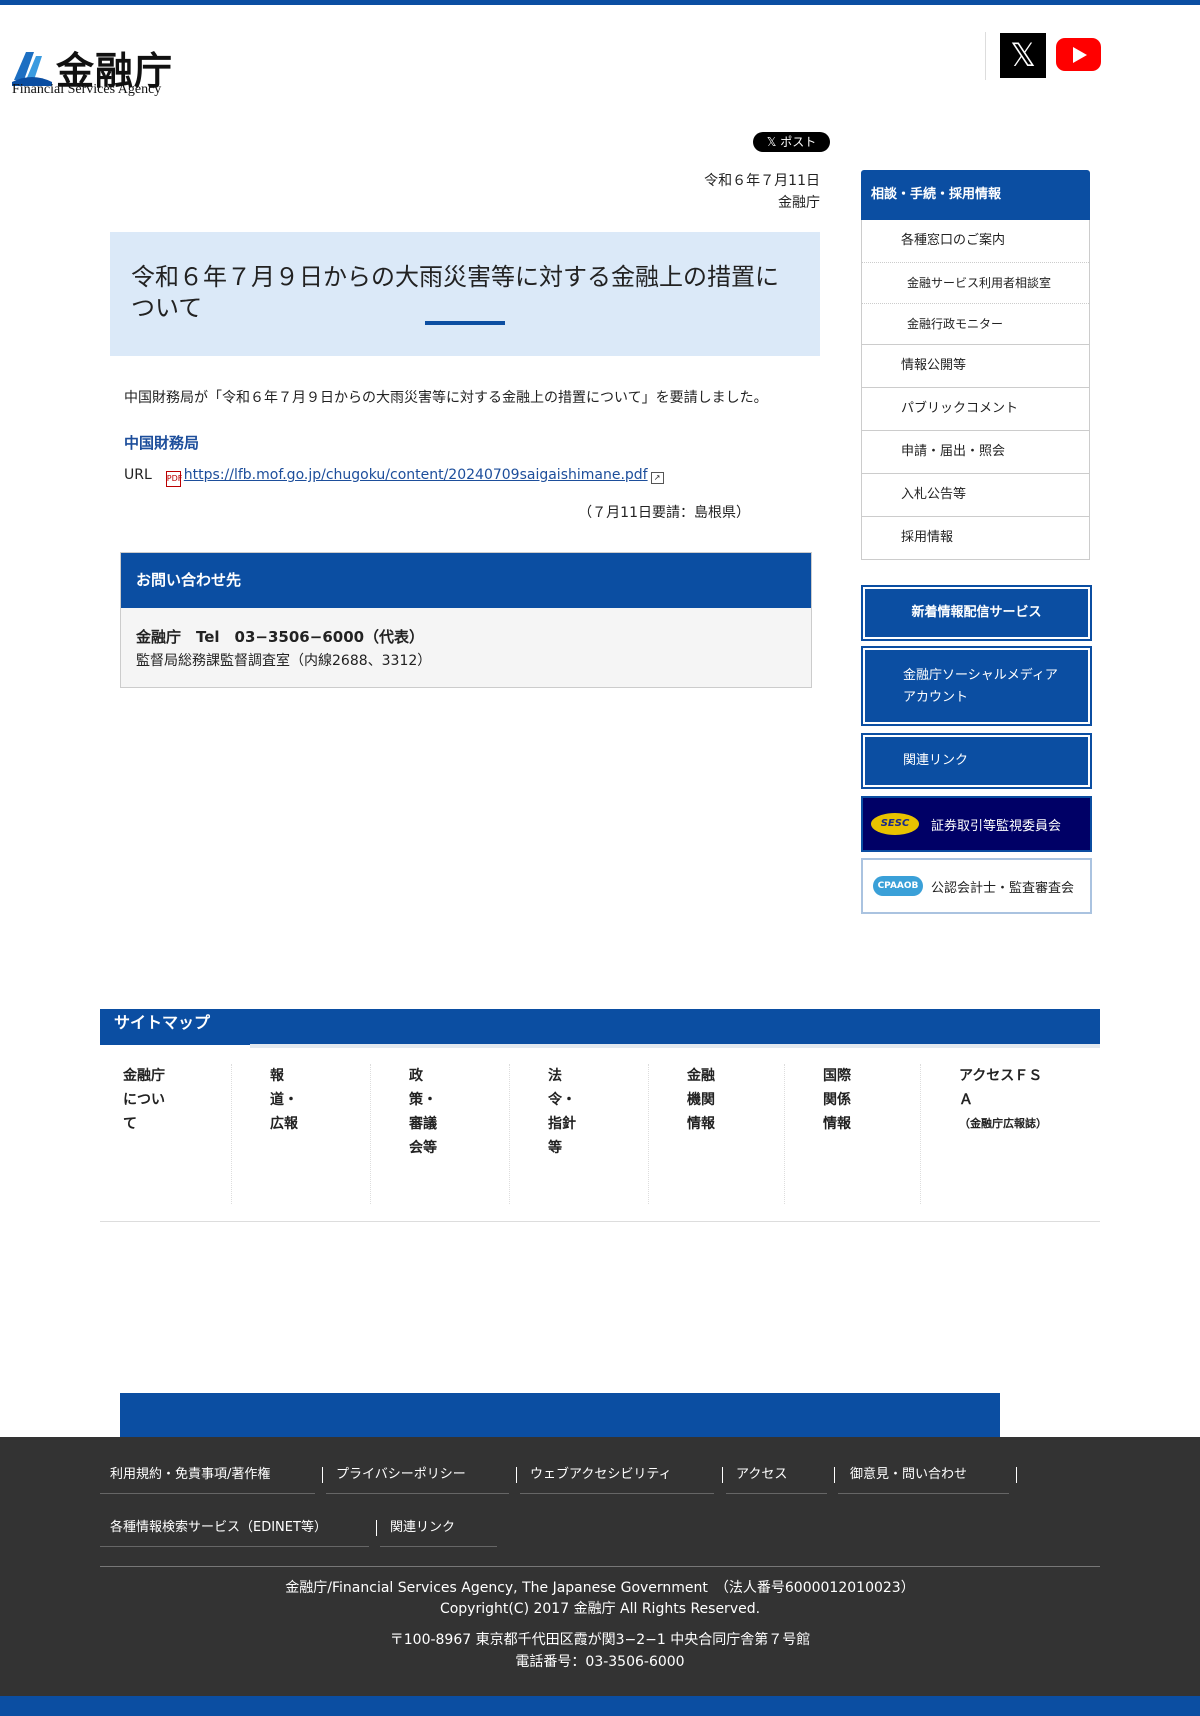  I want to click on cpaaob-logo-icon: CPAAOB, so click(898, 886).